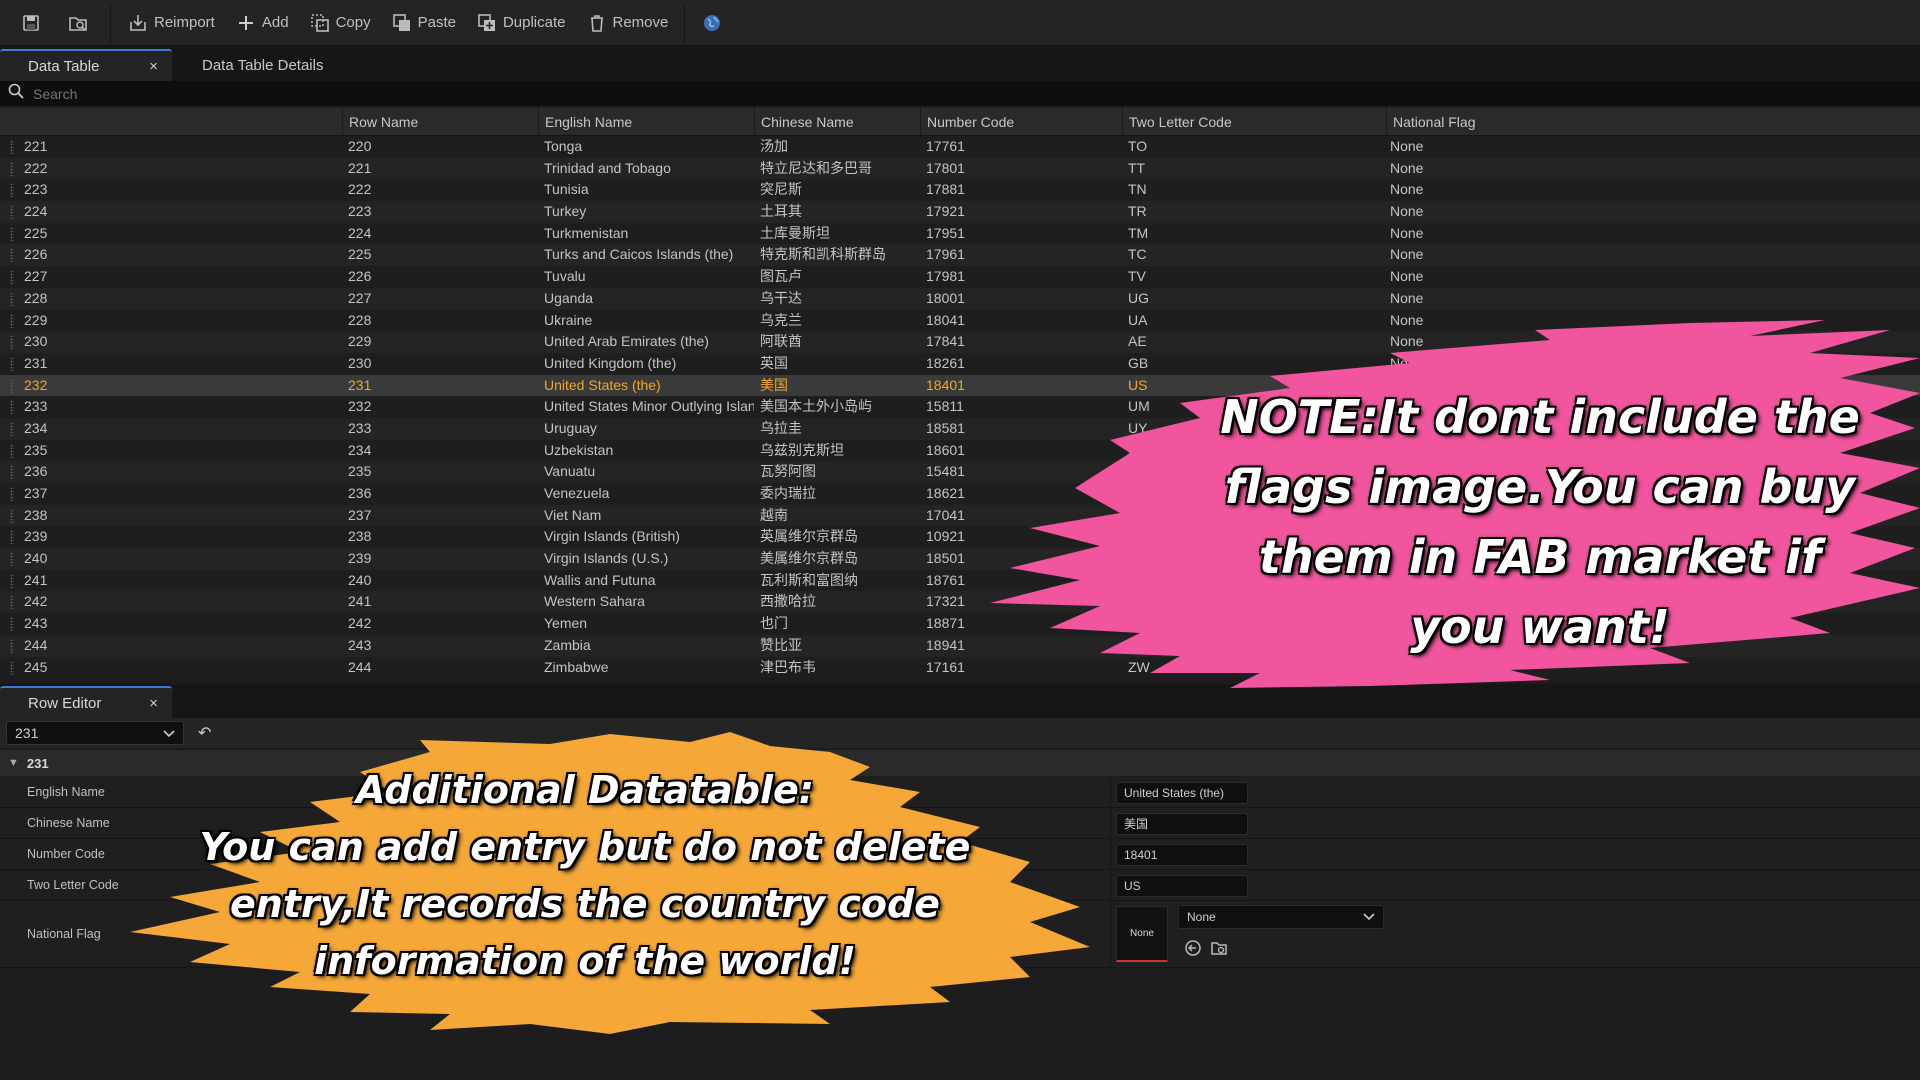  Describe the element at coordinates (1653, 122) in the screenshot. I see `column-header-national-flag: National Flag` at that location.